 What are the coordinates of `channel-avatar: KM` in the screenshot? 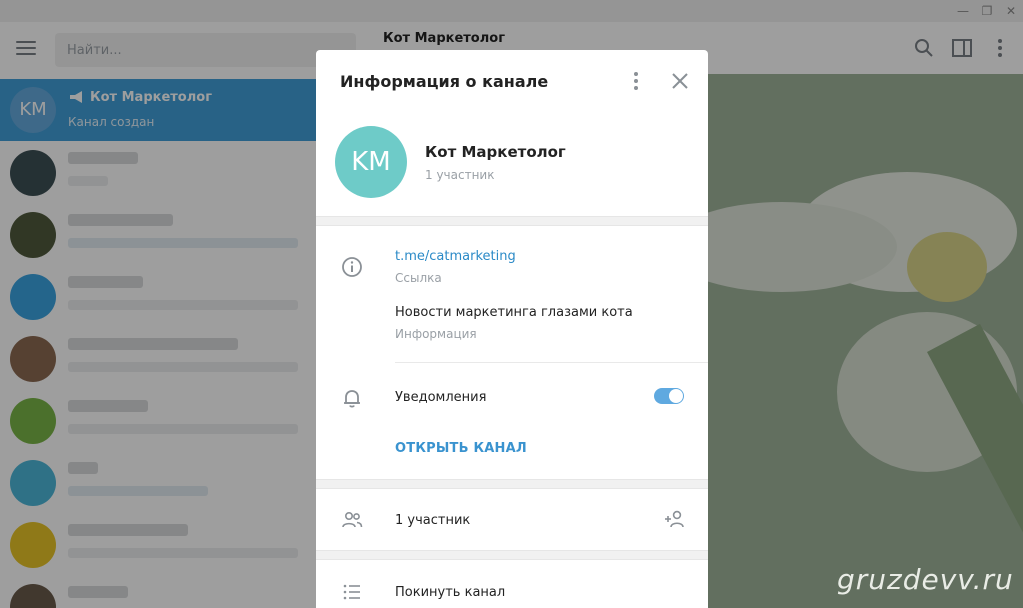 It's located at (371, 162).